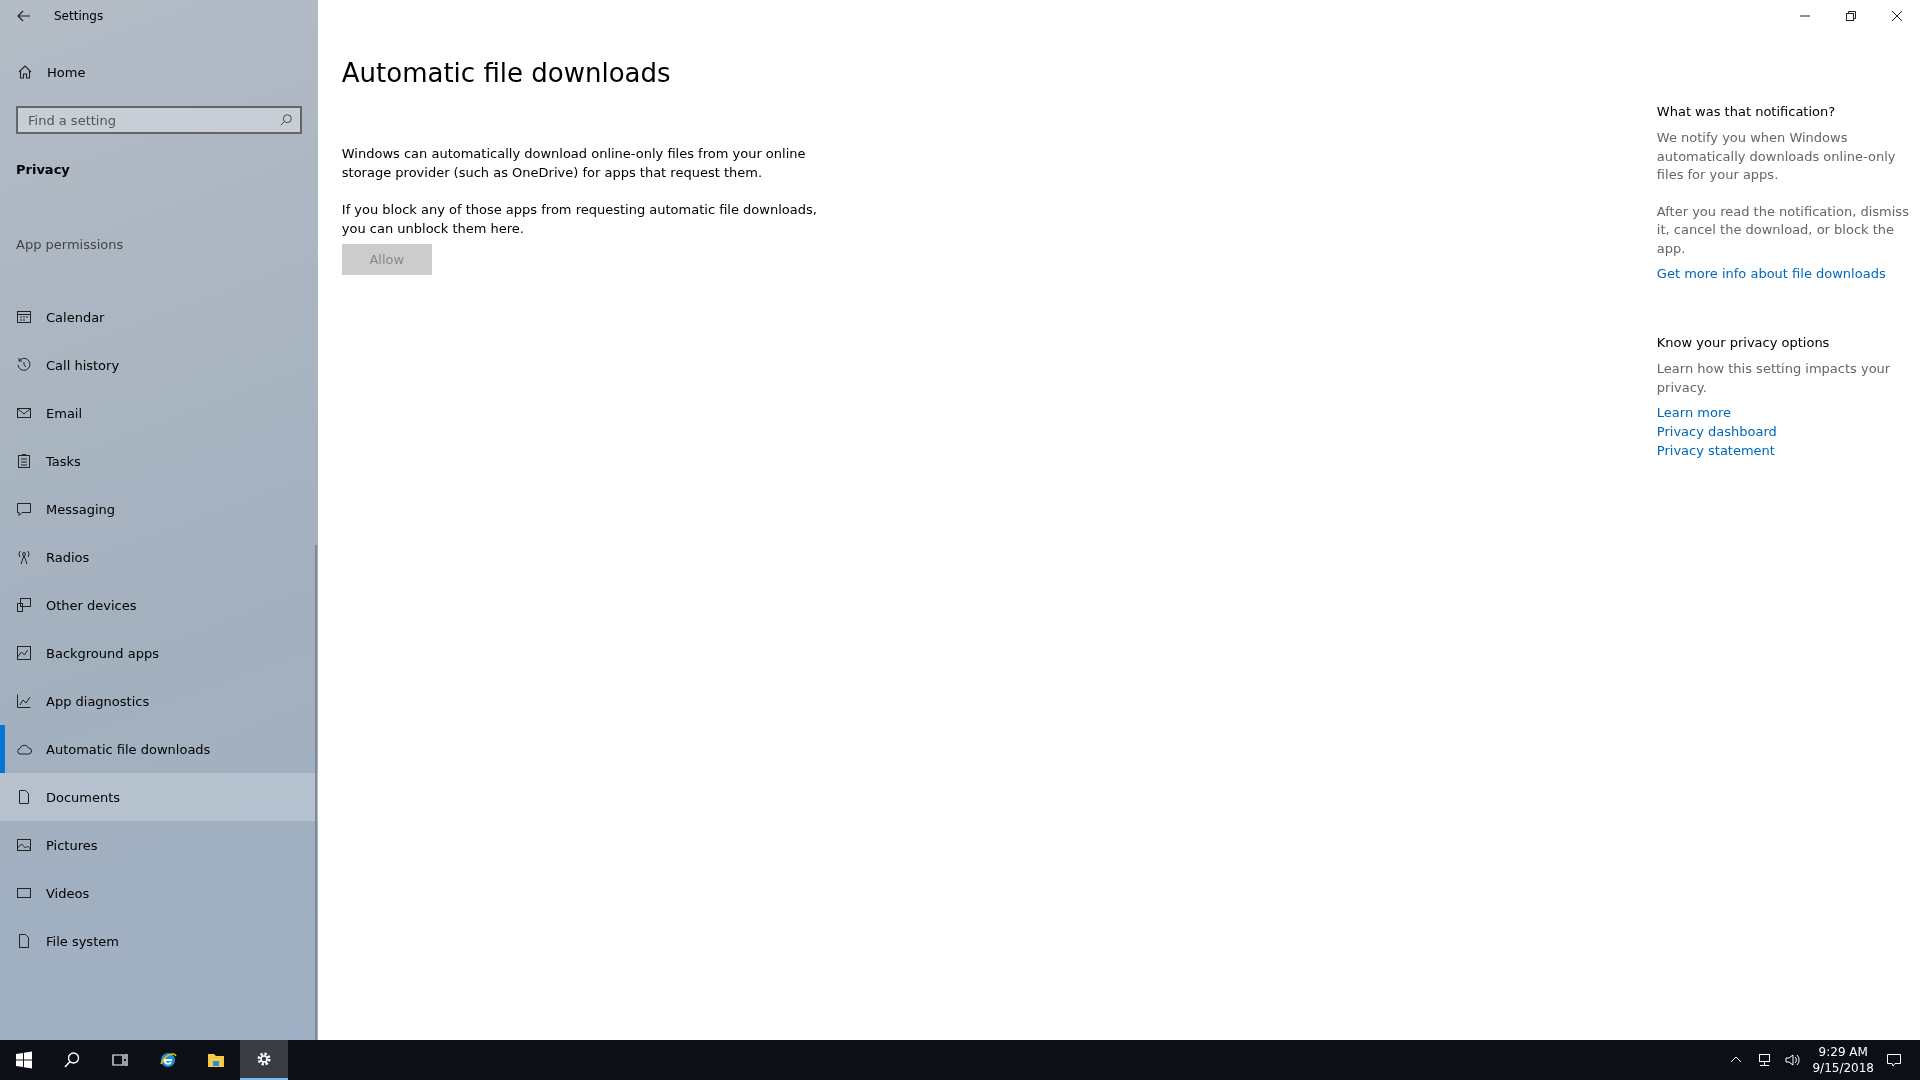 The width and height of the screenshot is (1920, 1080). What do you see at coordinates (579, 219) in the screenshot?
I see `description-text: If you block any of those apps from requesting automatic file downloads, you can unblock them here.` at bounding box center [579, 219].